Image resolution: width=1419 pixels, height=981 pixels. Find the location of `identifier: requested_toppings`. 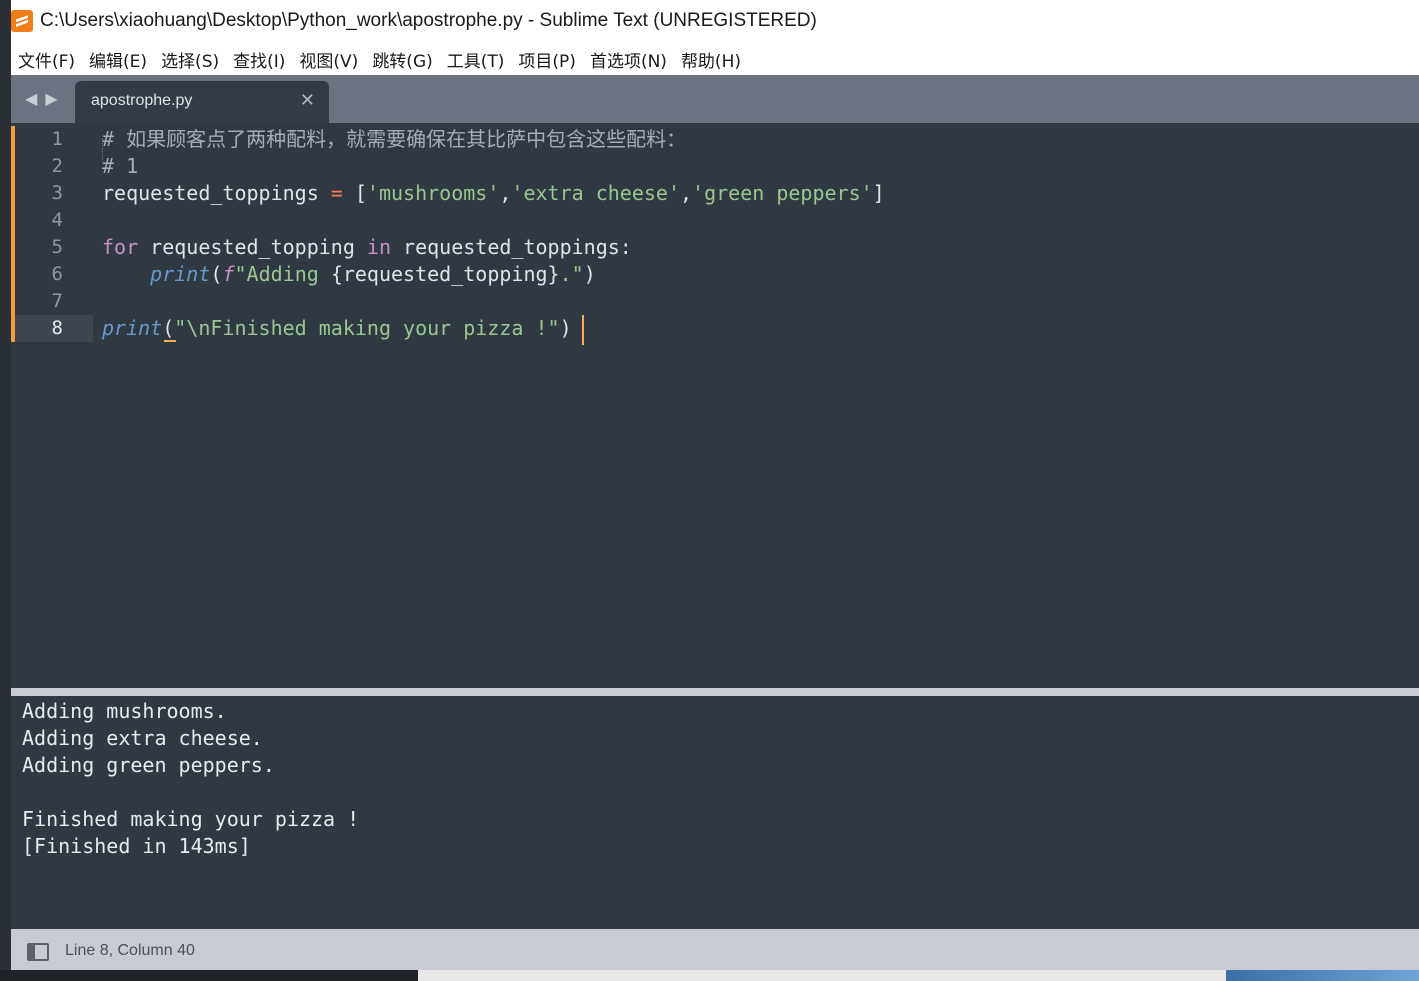

identifier: requested_toppings is located at coordinates (216, 193).